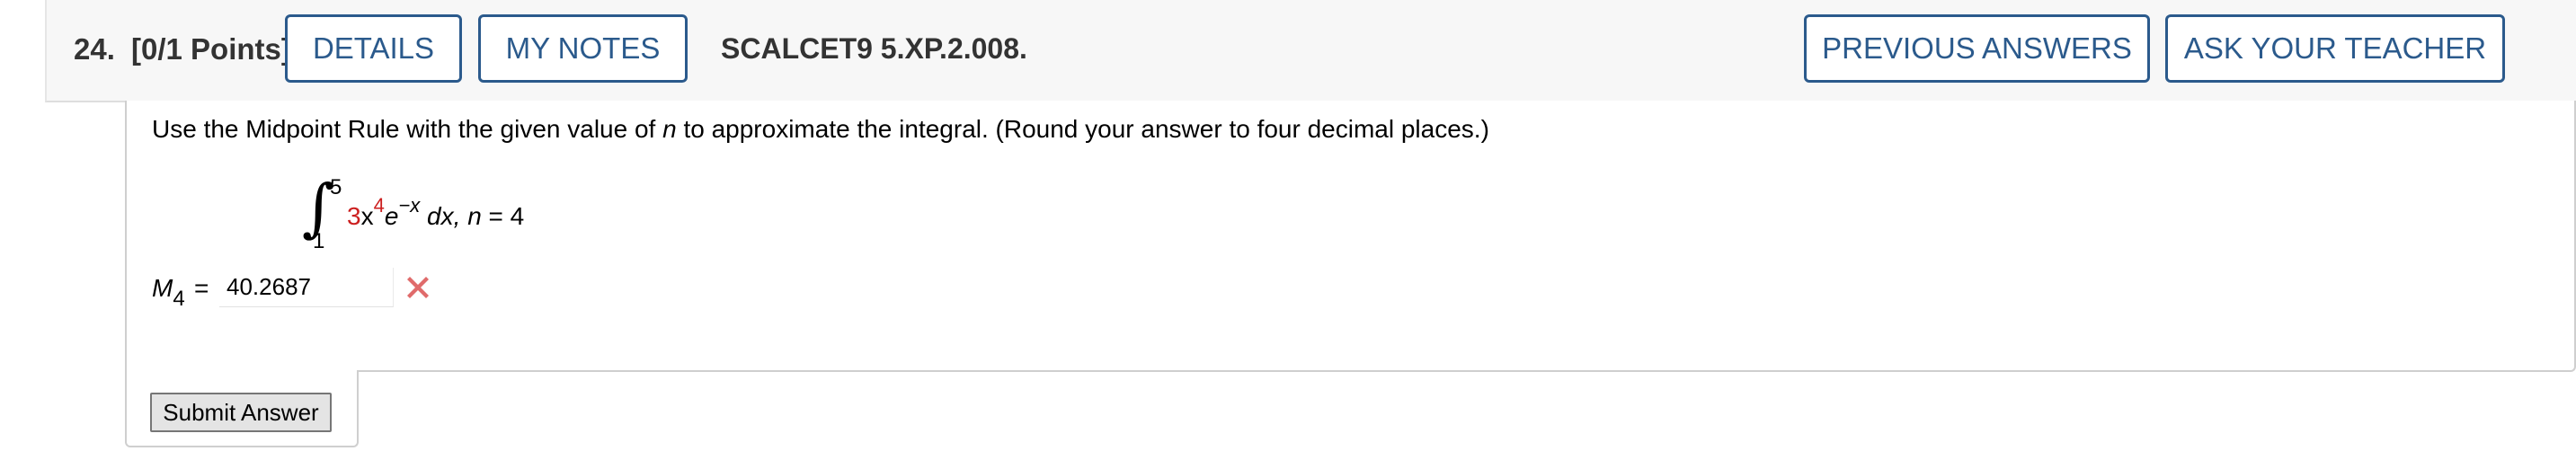 The image size is (2576, 460). Describe the element at coordinates (444, 216) in the screenshot. I see `differential: dx,` at that location.